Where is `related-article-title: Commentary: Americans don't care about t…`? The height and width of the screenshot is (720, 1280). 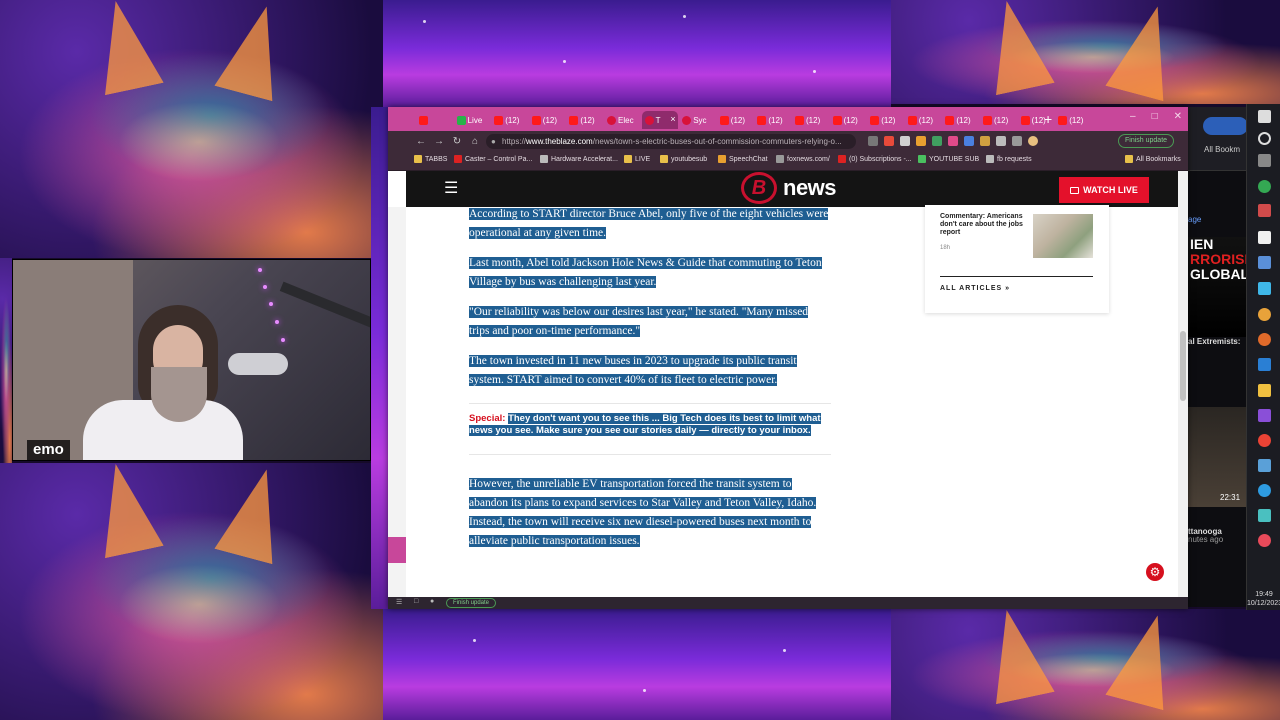 related-article-title: Commentary: Americans don't care about t… is located at coordinates (985, 225).